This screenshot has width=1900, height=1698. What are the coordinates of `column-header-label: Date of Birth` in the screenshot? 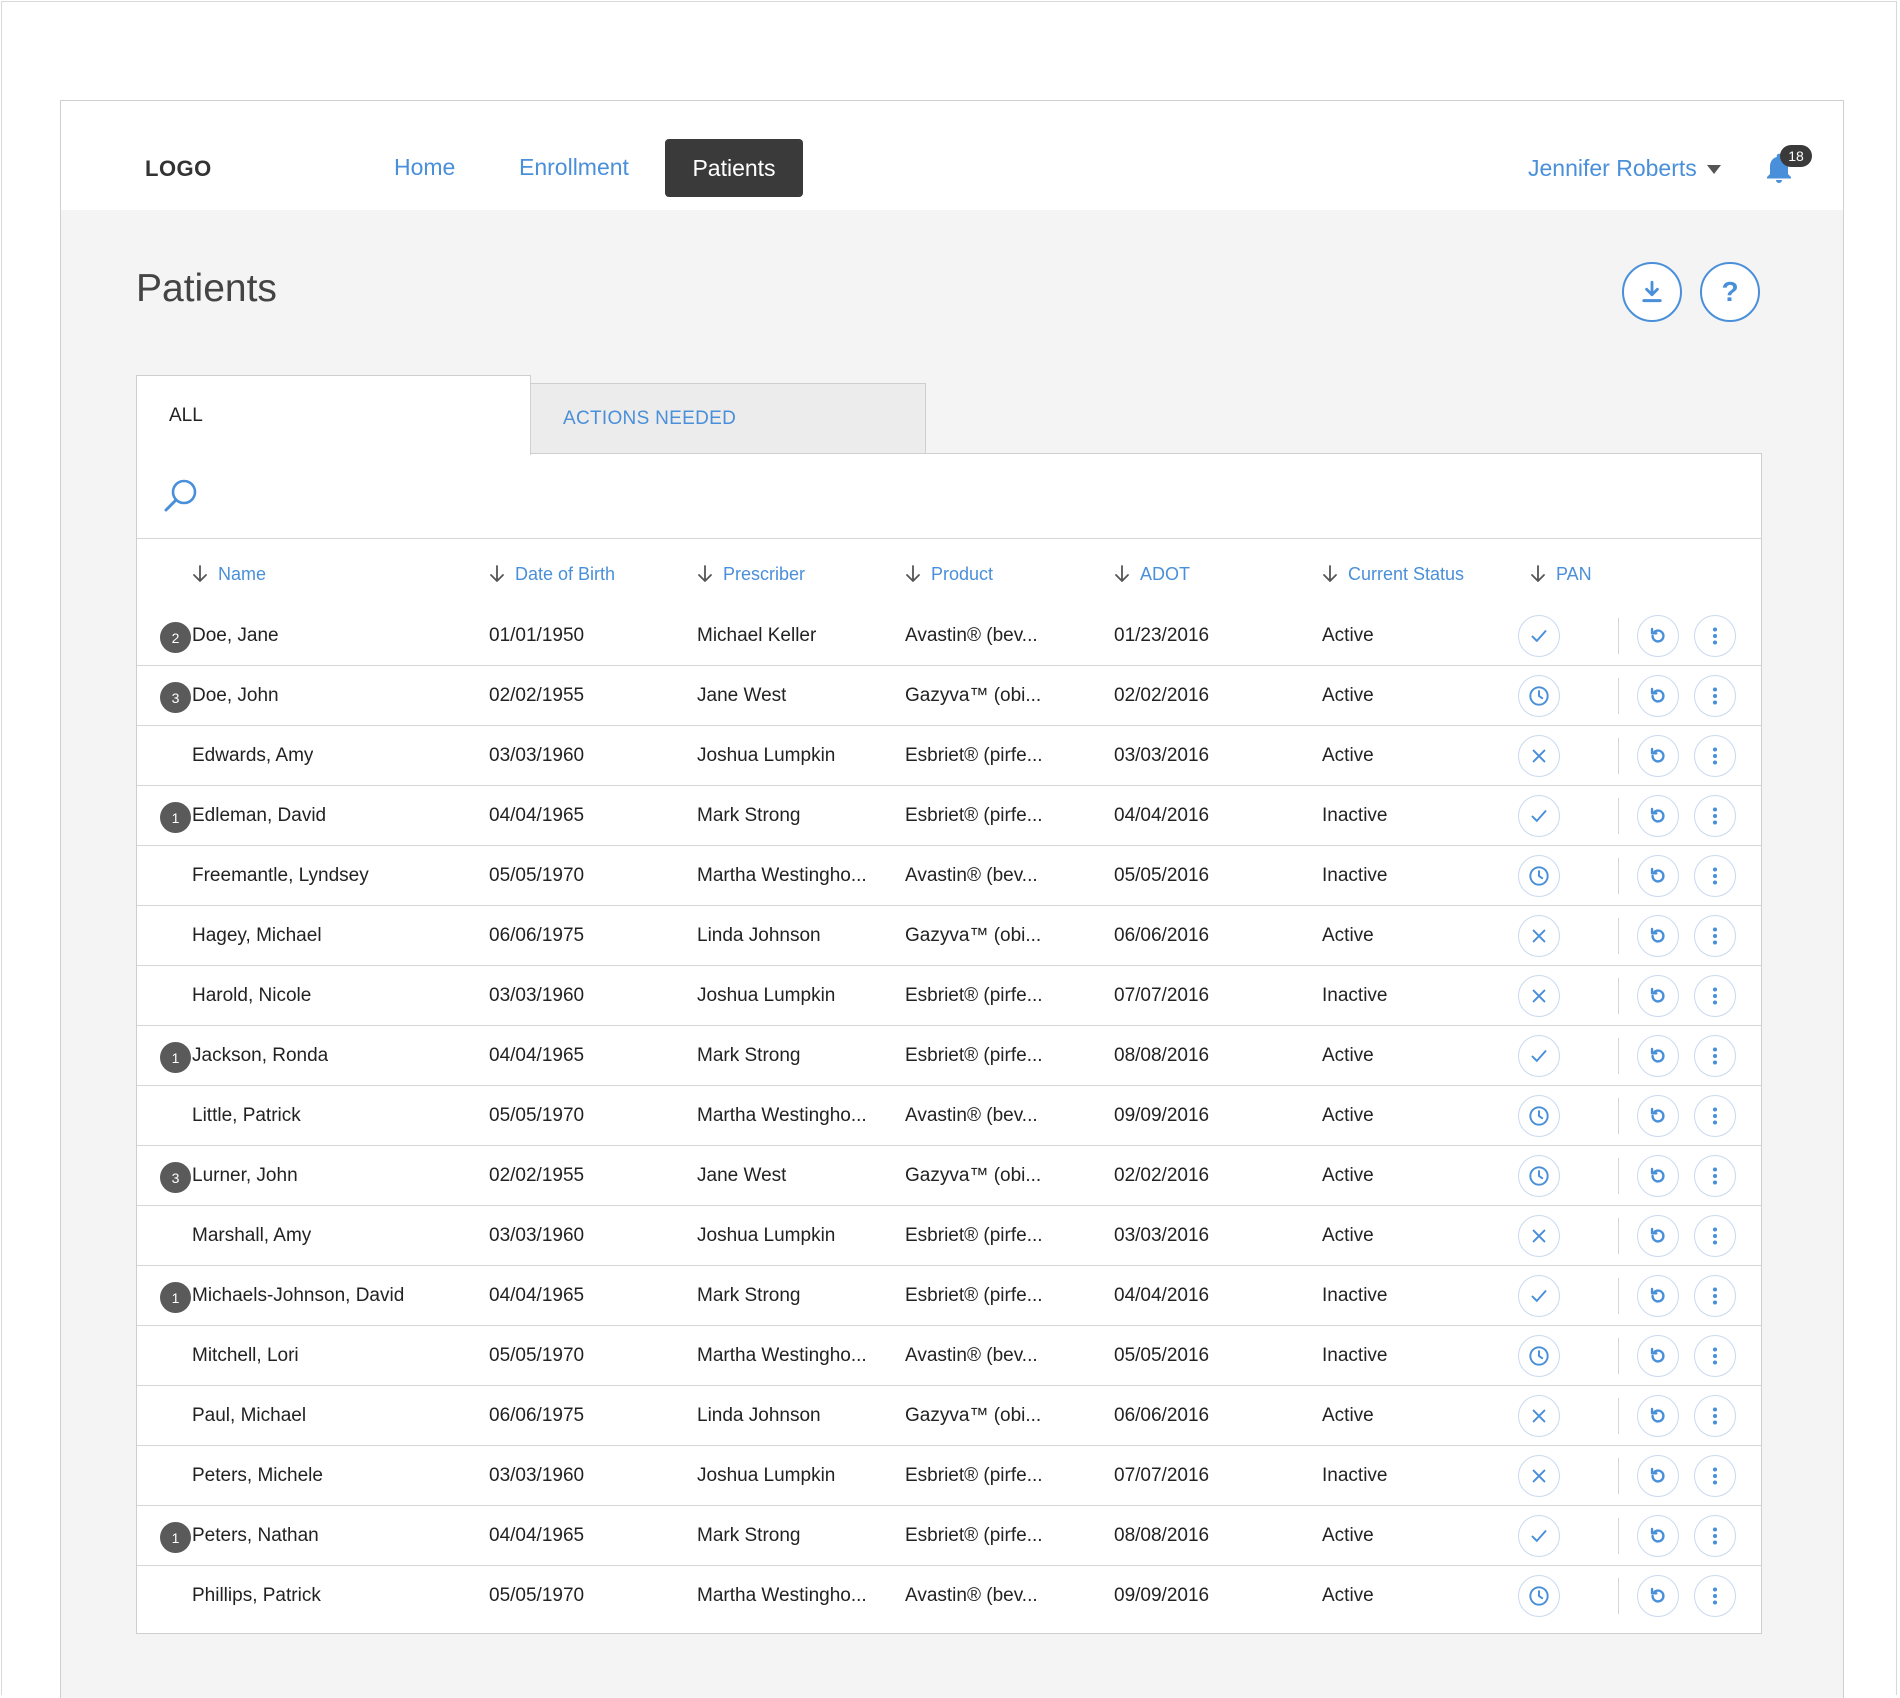 It's located at (565, 573).